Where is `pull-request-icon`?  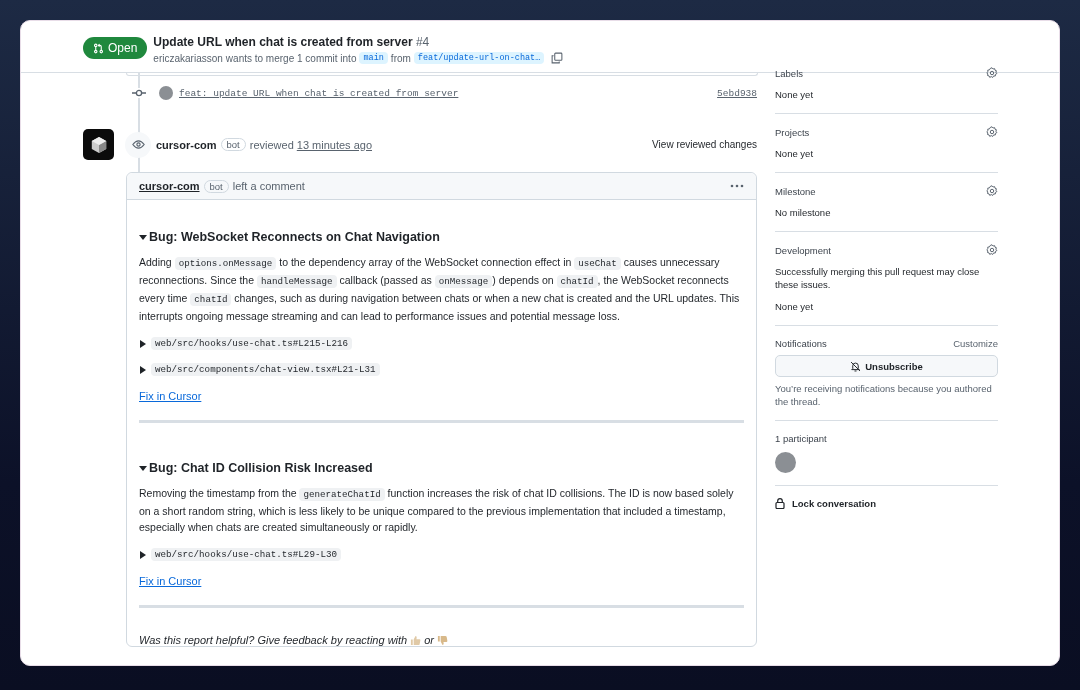
pull-request-icon is located at coordinates (98, 48).